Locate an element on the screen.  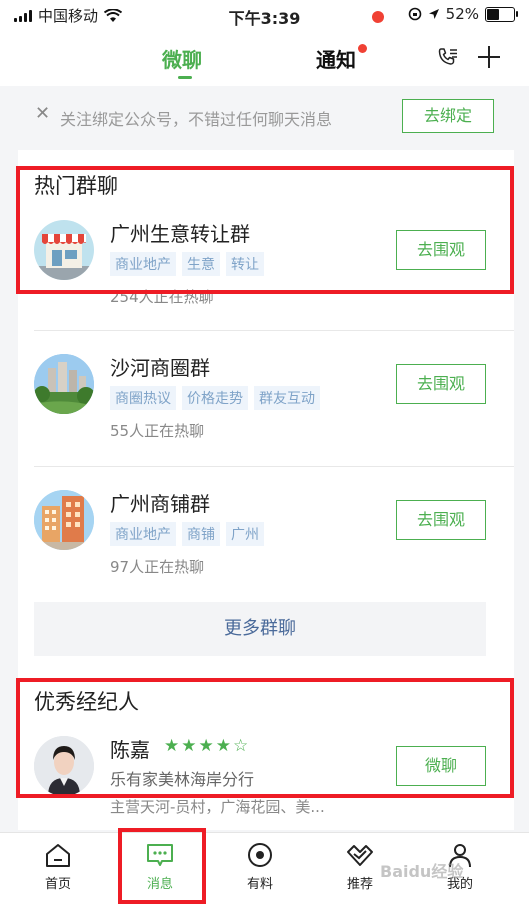
group-tag: 价格走势 is located at coordinates (215, 398).